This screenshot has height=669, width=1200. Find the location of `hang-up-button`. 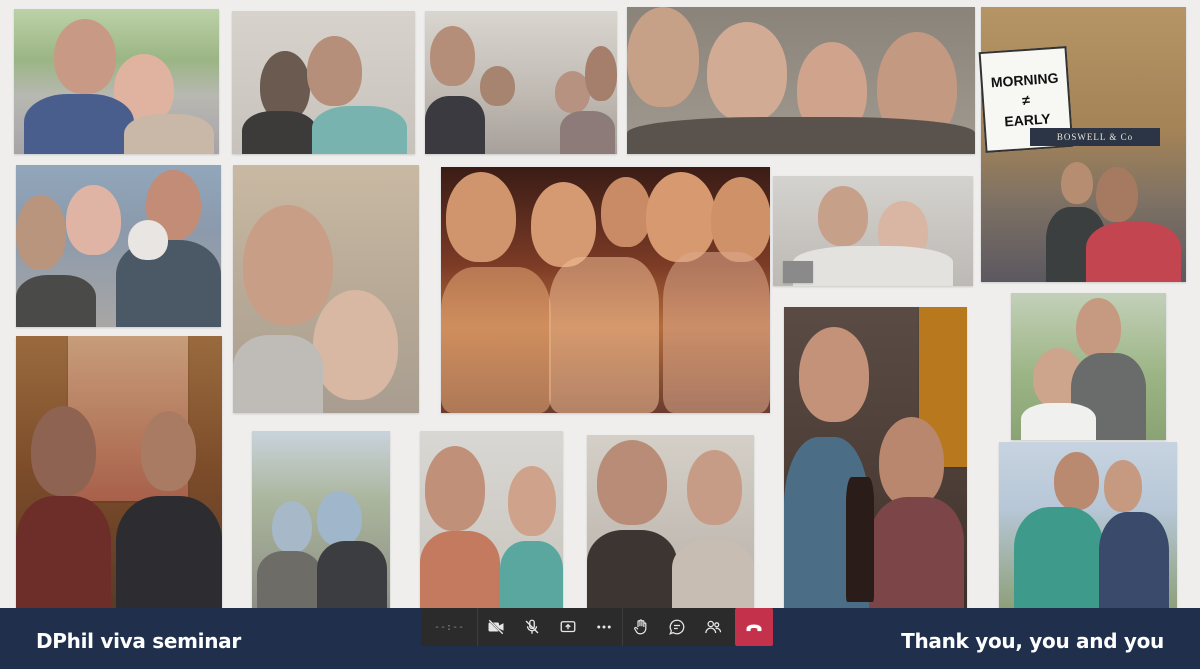

hang-up-button is located at coordinates (754, 627).